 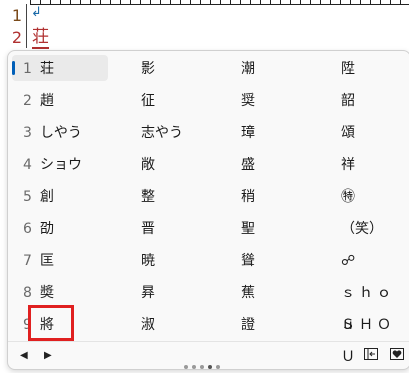 What do you see at coordinates (204, 363) in the screenshot?
I see `page-indicator` at bounding box center [204, 363].